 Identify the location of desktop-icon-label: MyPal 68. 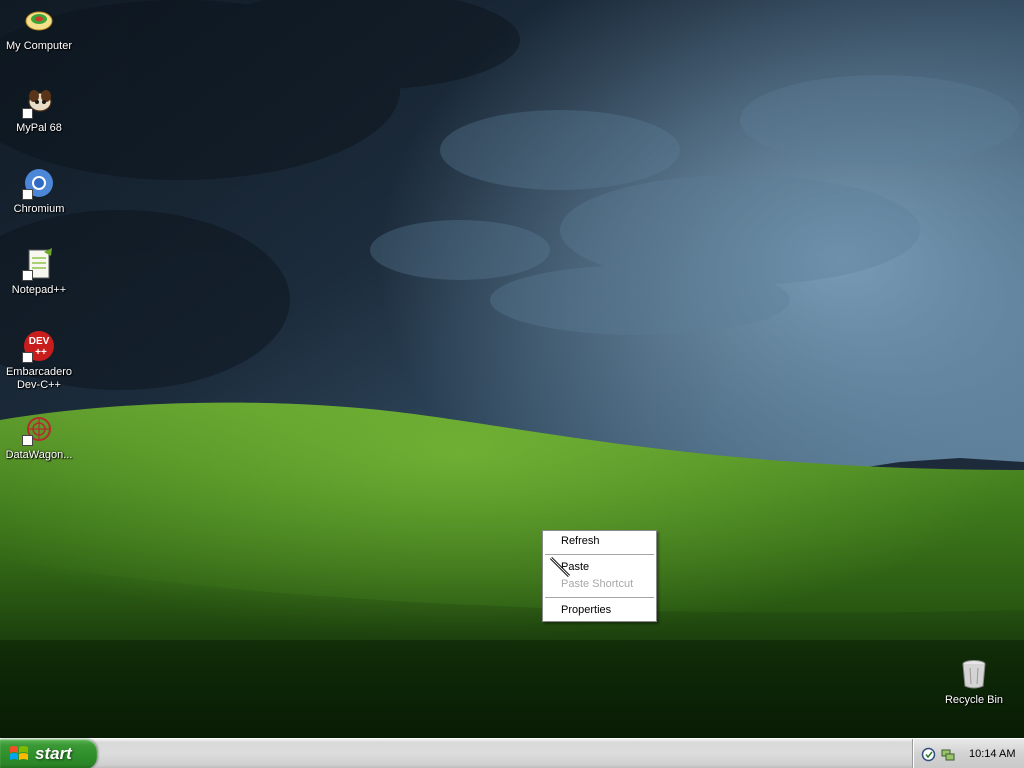
(39, 128).